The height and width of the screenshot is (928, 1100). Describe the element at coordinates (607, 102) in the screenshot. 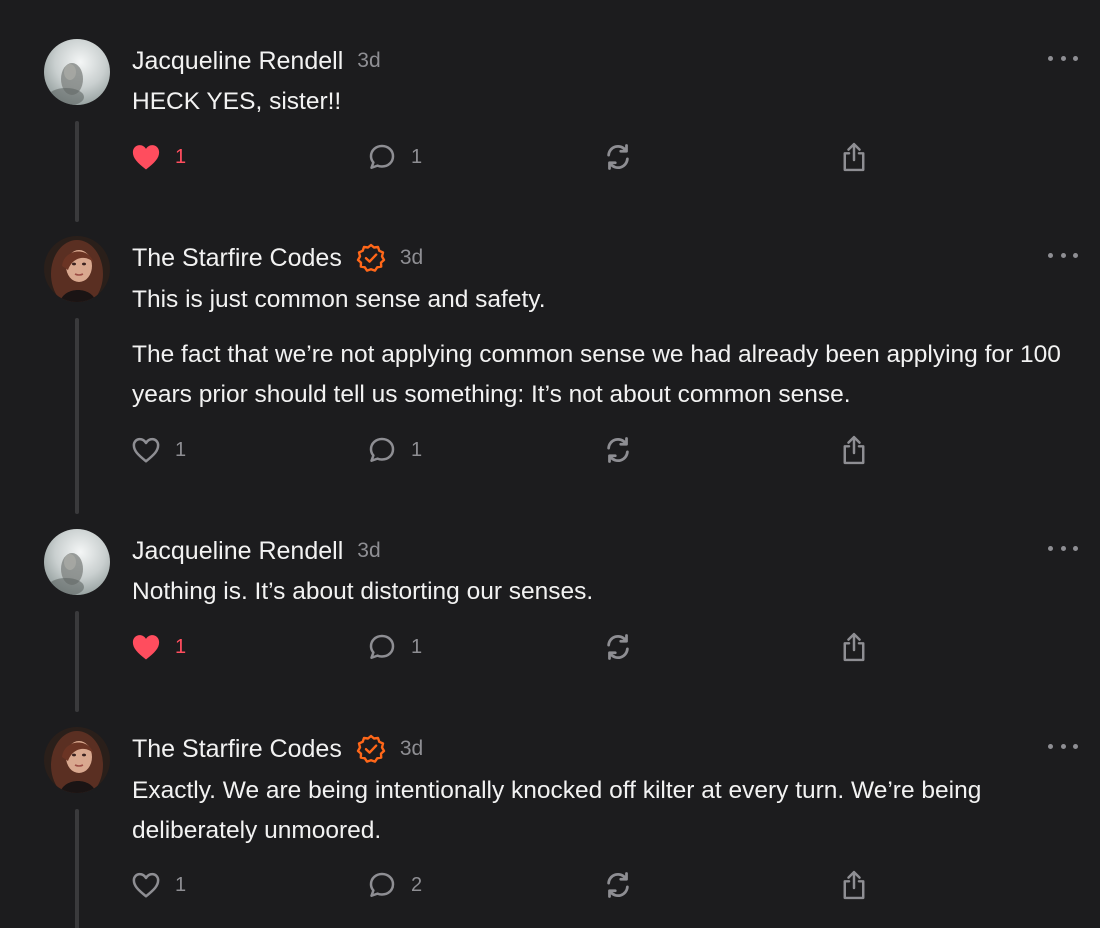

I see `comment-body: HECK YES, sister!!` at that location.